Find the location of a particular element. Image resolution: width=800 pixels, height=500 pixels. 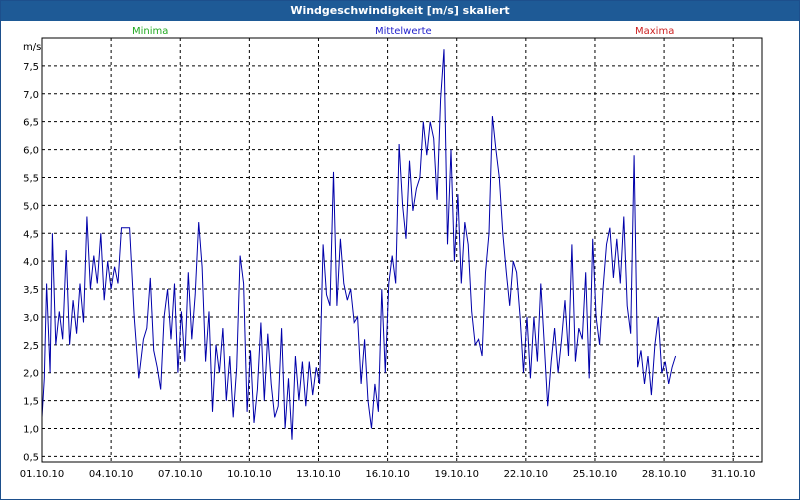

x-tick-label: 31.10.10 is located at coordinates (733, 474).